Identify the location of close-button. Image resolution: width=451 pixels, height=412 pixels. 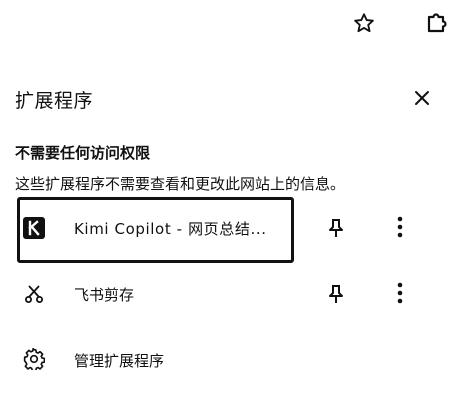
(422, 98).